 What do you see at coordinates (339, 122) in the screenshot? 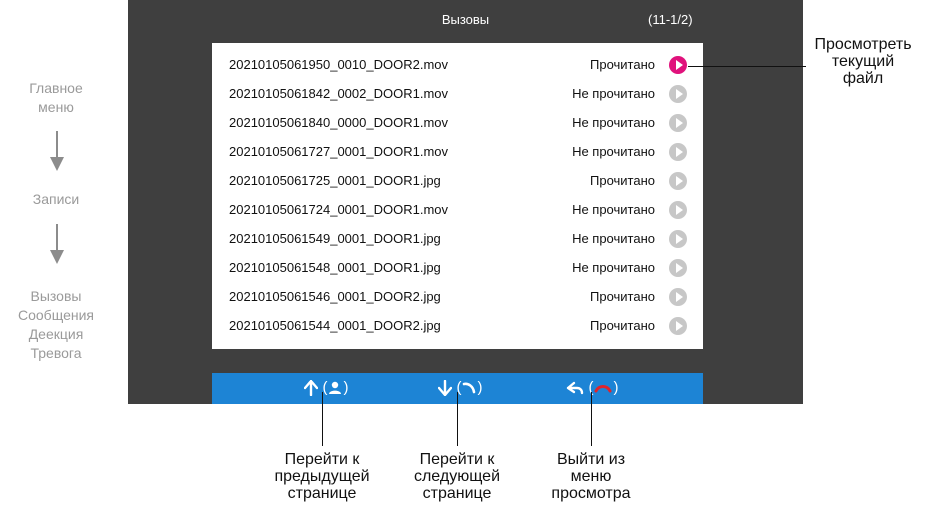
I see `file-name: 20210105061840_0000_DOOR1.mov` at bounding box center [339, 122].